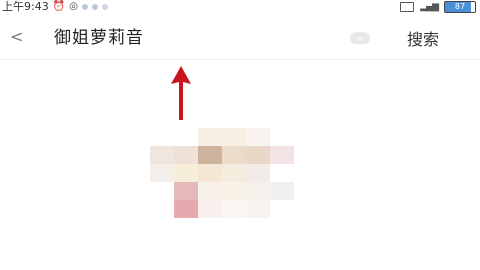 This screenshot has height=270, width=480. What do you see at coordinates (360, 38) in the screenshot?
I see `clear-icon: ×` at bounding box center [360, 38].